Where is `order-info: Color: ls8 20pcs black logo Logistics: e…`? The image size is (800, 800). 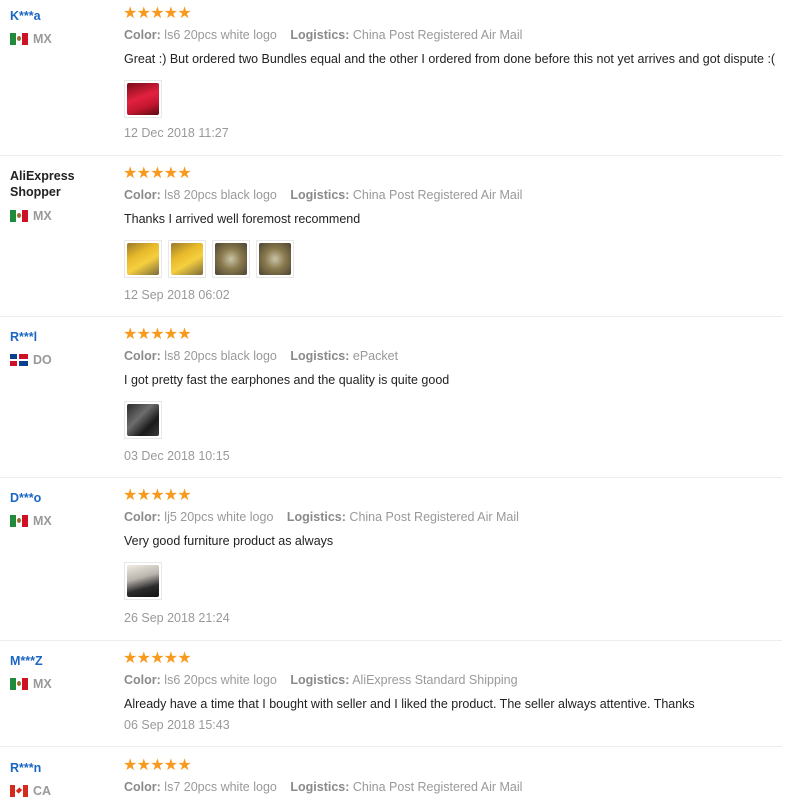 order-info: Color: ls8 20pcs black logo Logistics: e… is located at coordinates (261, 356).